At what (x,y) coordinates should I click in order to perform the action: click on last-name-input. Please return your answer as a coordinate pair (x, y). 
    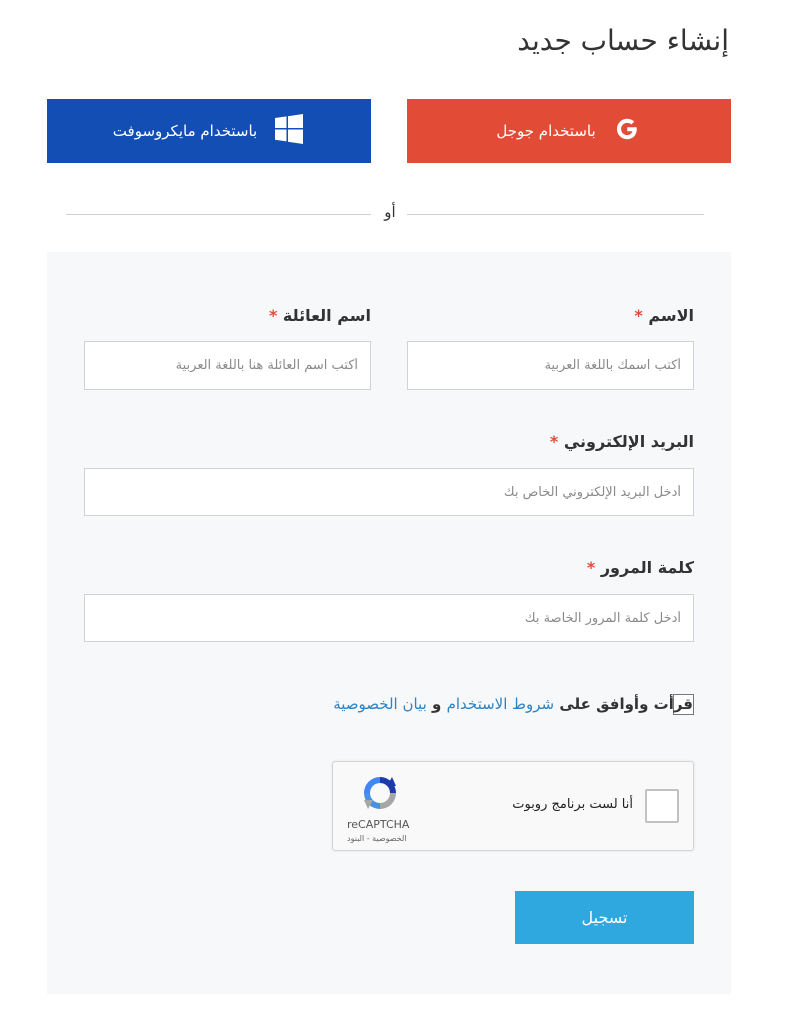
    Looking at the image, I should click on (227, 365).